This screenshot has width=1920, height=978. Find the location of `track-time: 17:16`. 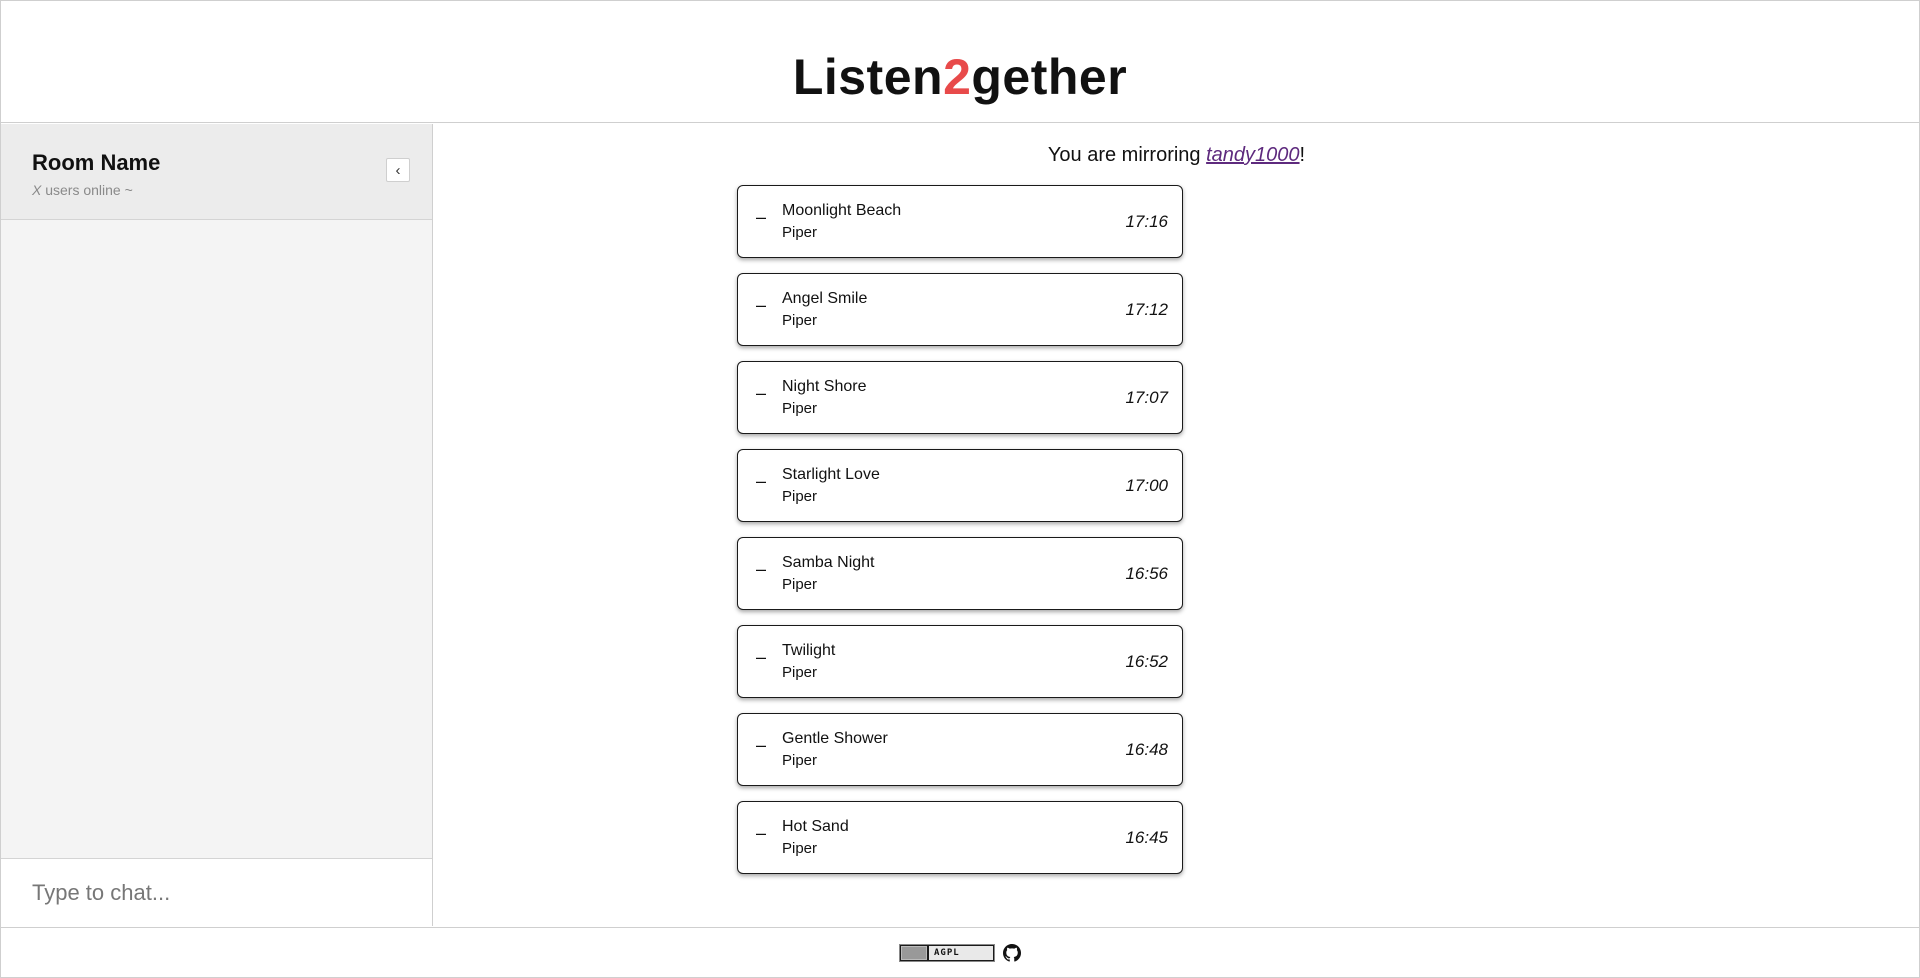

track-time: 17:16 is located at coordinates (1146, 221).